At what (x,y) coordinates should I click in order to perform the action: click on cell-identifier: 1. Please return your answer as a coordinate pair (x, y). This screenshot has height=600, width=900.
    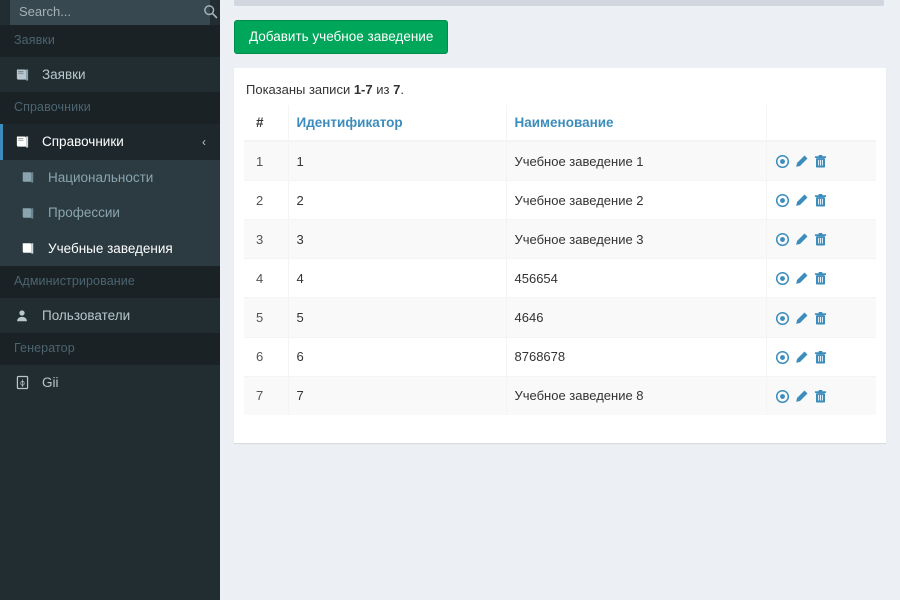
    Looking at the image, I should click on (397, 160).